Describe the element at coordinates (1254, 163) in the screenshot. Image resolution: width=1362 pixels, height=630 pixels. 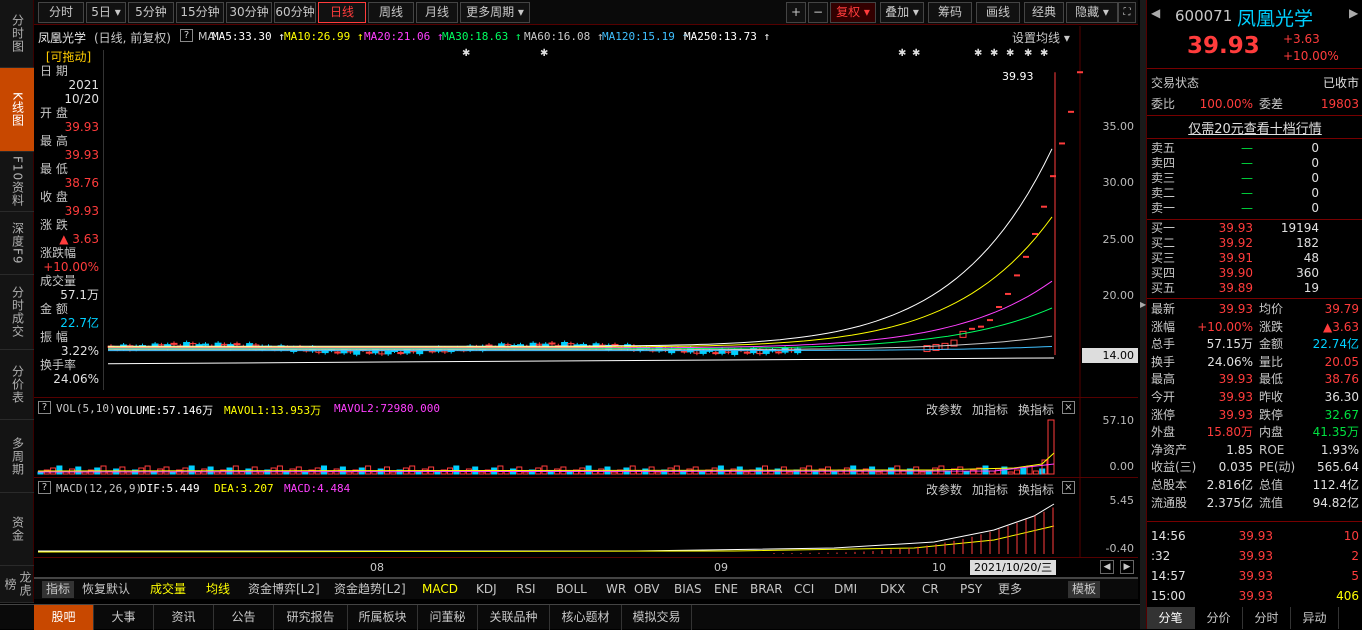
I see `sell-row-1: 卖四 —0` at that location.